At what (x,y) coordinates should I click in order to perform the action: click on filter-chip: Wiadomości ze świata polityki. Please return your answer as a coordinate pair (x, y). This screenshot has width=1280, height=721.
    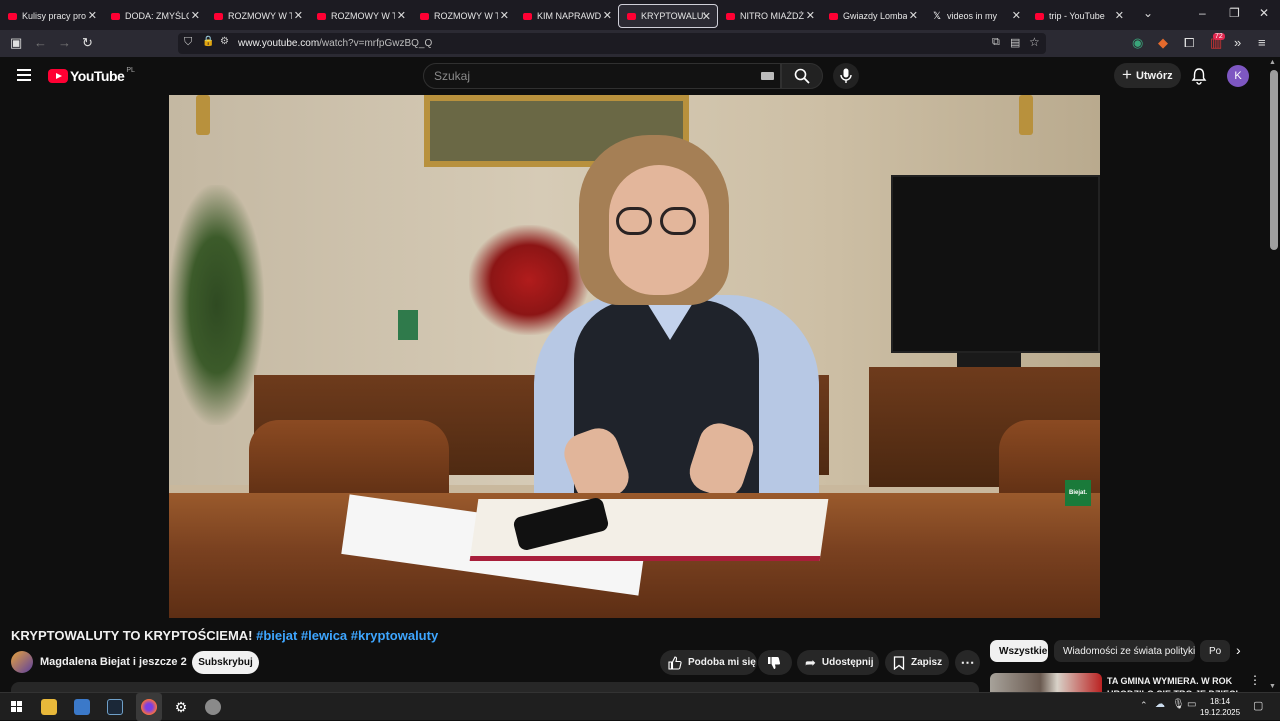
    Looking at the image, I should click on (1124, 651).